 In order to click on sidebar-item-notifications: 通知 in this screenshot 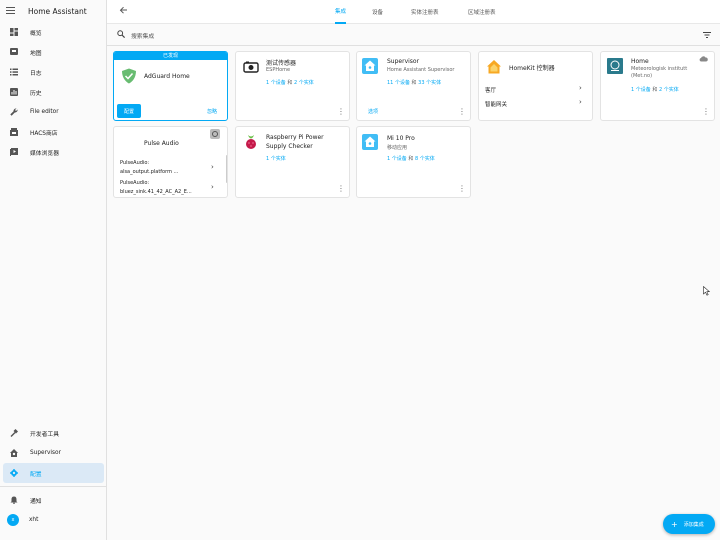, I will do `click(53, 500)`.